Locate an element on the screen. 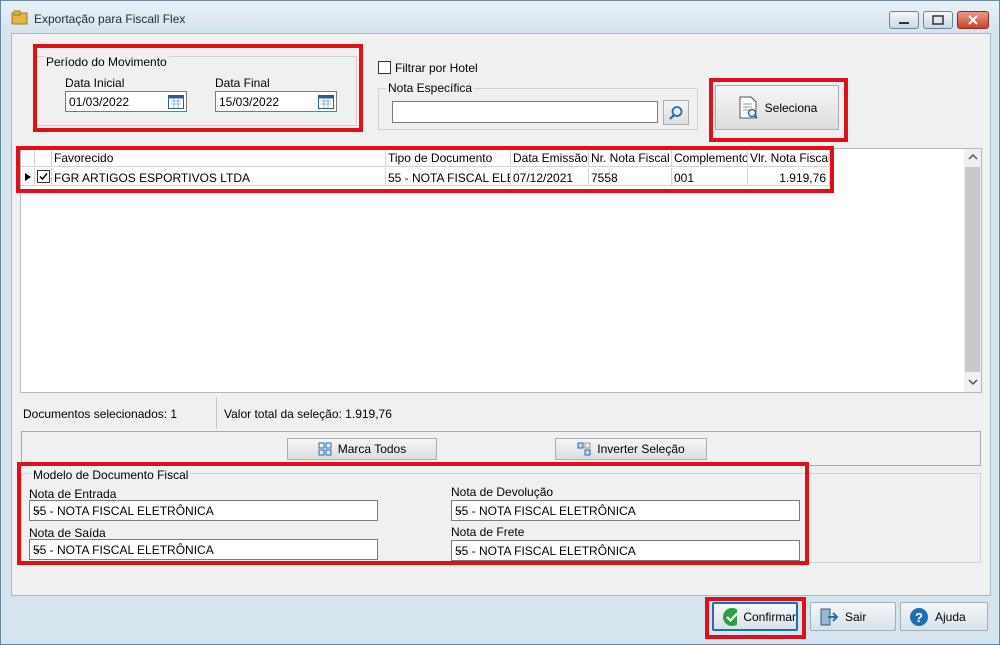 The height and width of the screenshot is (645, 1000). scroll-up-icon is located at coordinates (973, 157).